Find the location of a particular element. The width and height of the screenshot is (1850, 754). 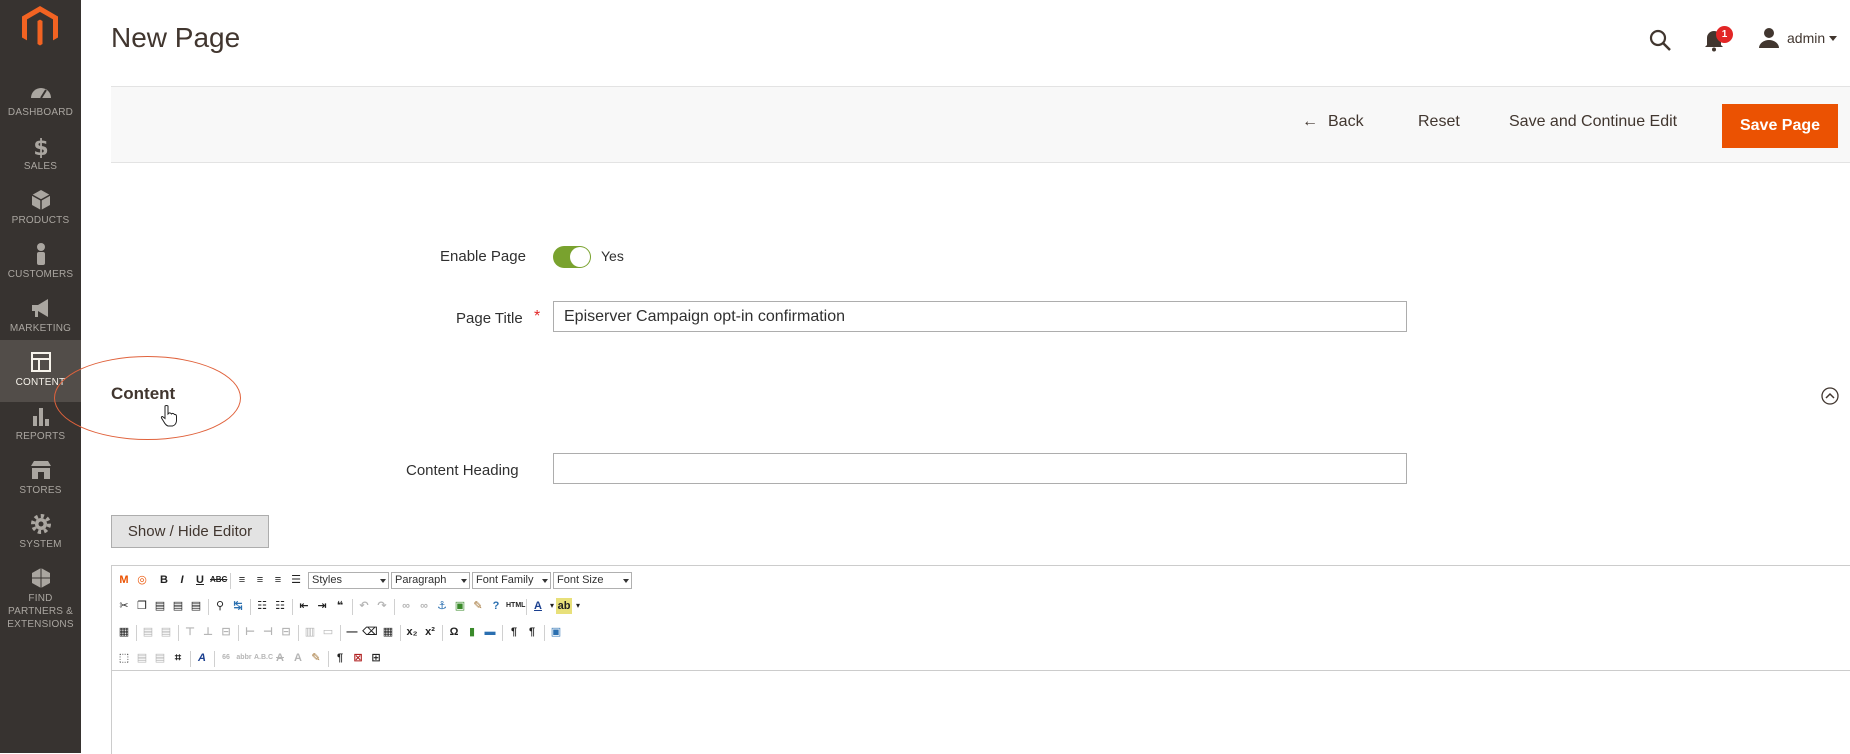

sidebar-item-products: PRODUCTS is located at coordinates (40, 209).